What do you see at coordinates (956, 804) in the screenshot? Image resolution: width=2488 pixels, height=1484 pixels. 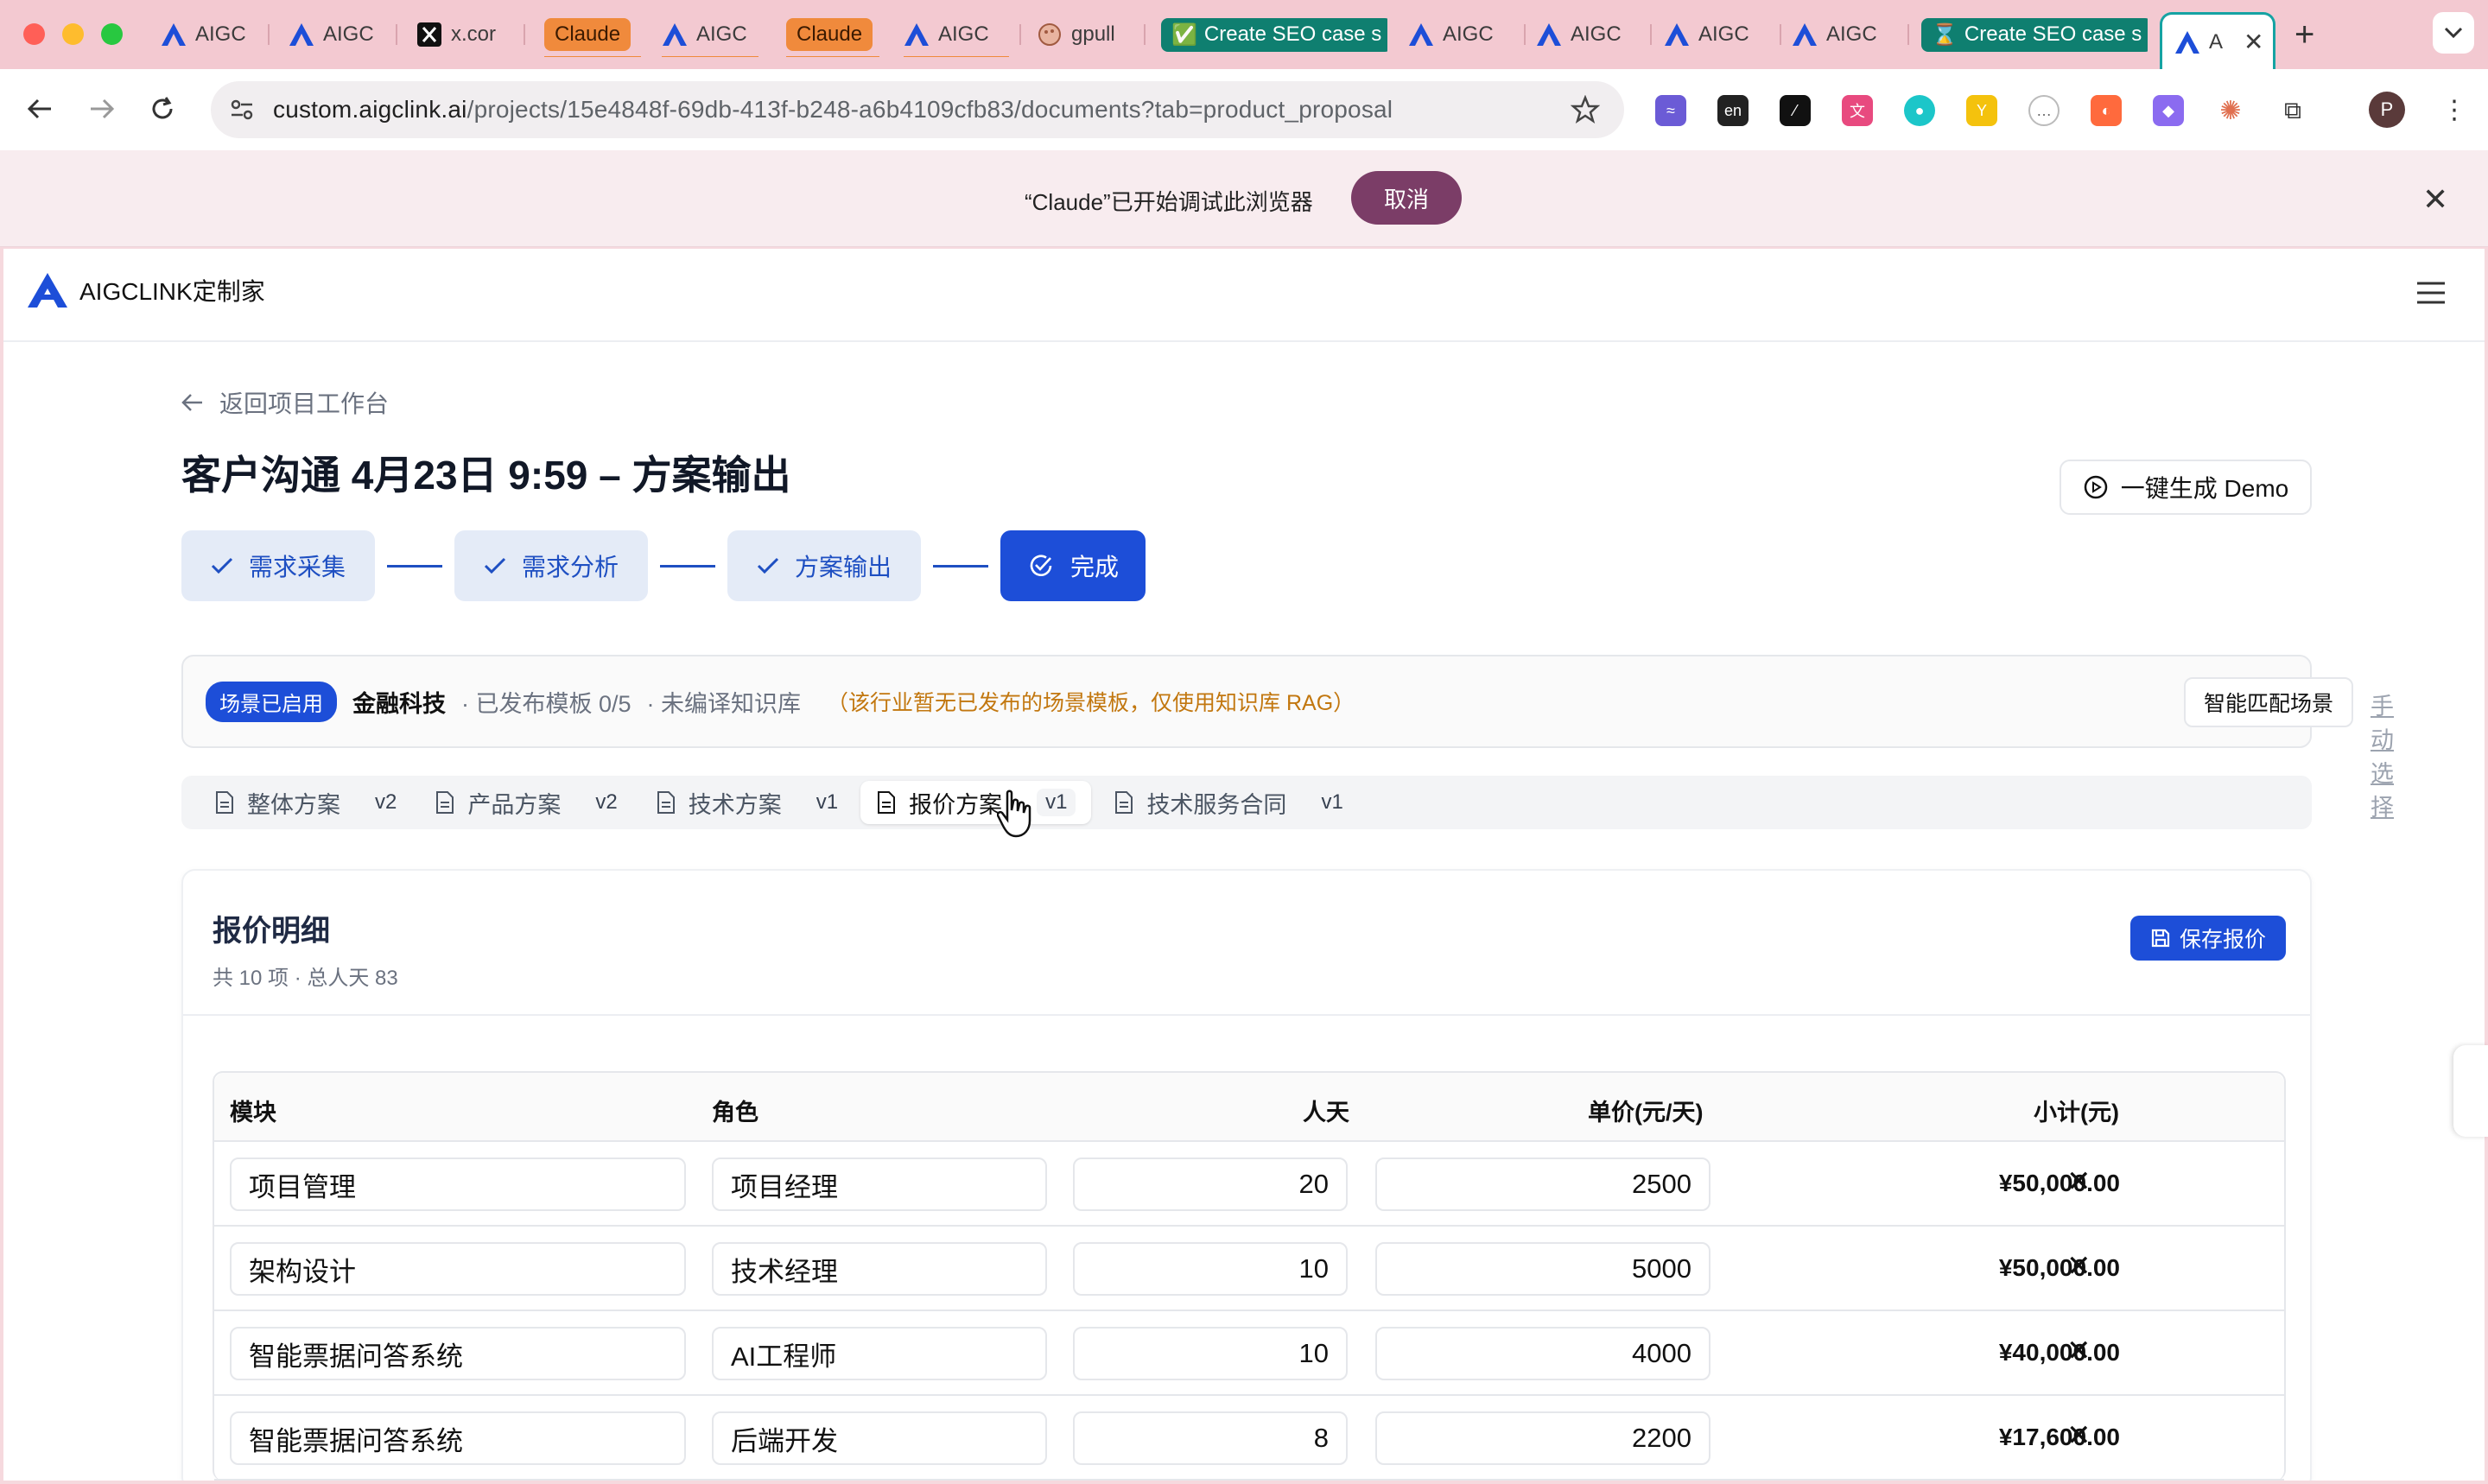 I see `tab-label: 报价方案` at bounding box center [956, 804].